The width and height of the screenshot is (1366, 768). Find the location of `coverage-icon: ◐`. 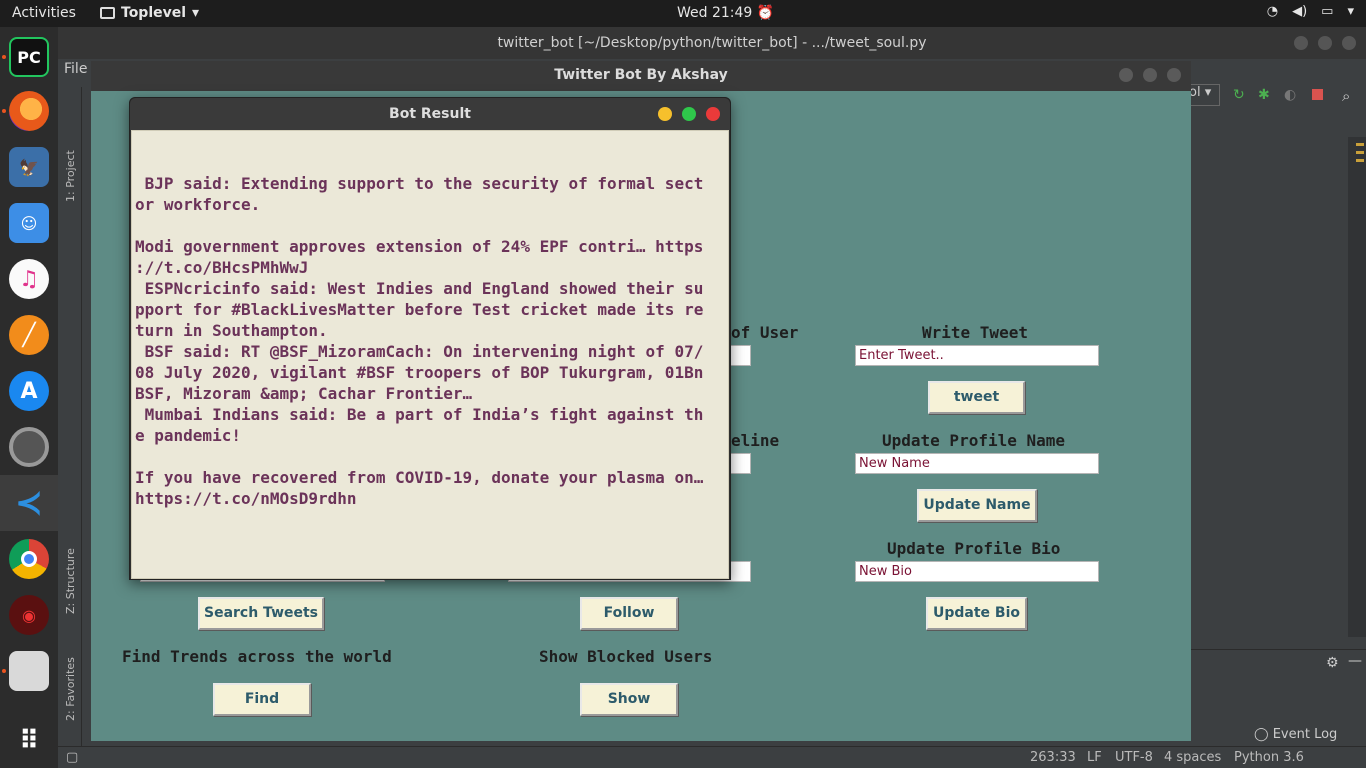

coverage-icon: ◐ is located at coordinates (1291, 95).